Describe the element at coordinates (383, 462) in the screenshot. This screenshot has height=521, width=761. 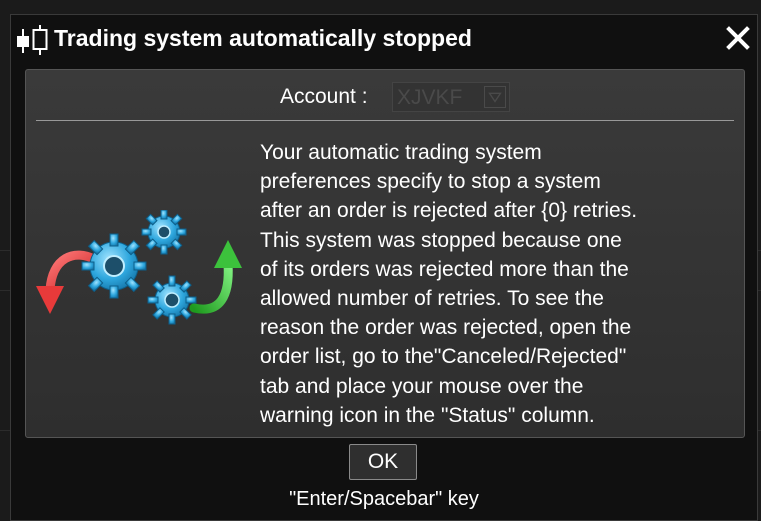
I see `ok-button: OK` at that location.